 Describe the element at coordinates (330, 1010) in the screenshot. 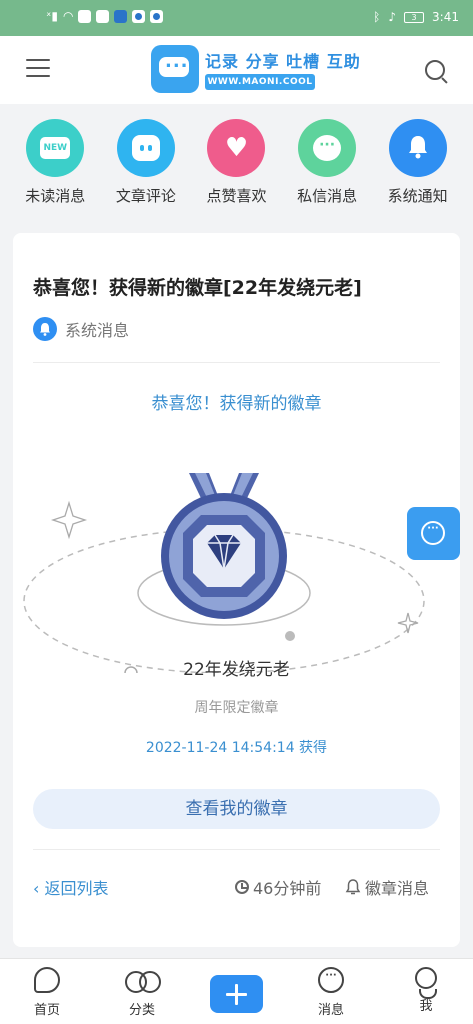

I see `nav-label: 消息` at that location.